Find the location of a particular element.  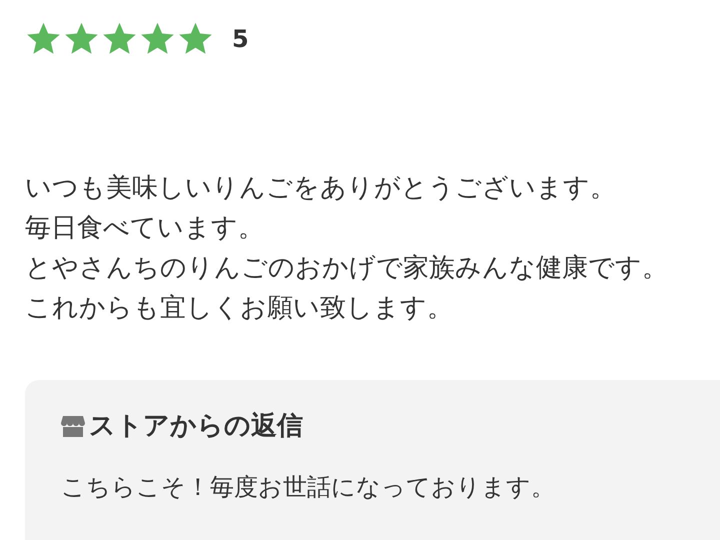

reply-text: こちらこそ！毎度お世話になっております。 is located at coordinates (308, 487).